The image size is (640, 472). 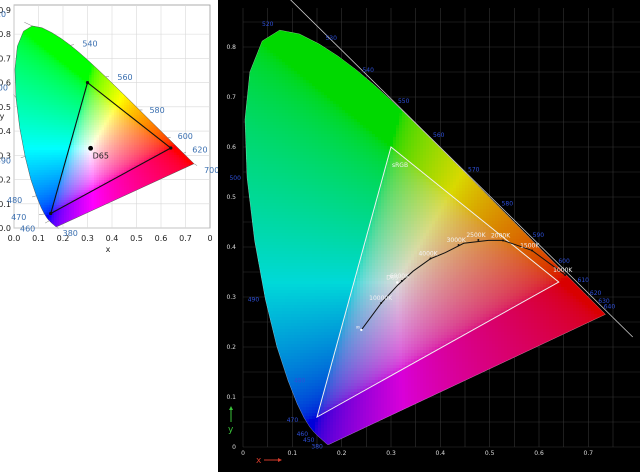 I want to click on right-wavelength-label: 470, so click(x=293, y=420).